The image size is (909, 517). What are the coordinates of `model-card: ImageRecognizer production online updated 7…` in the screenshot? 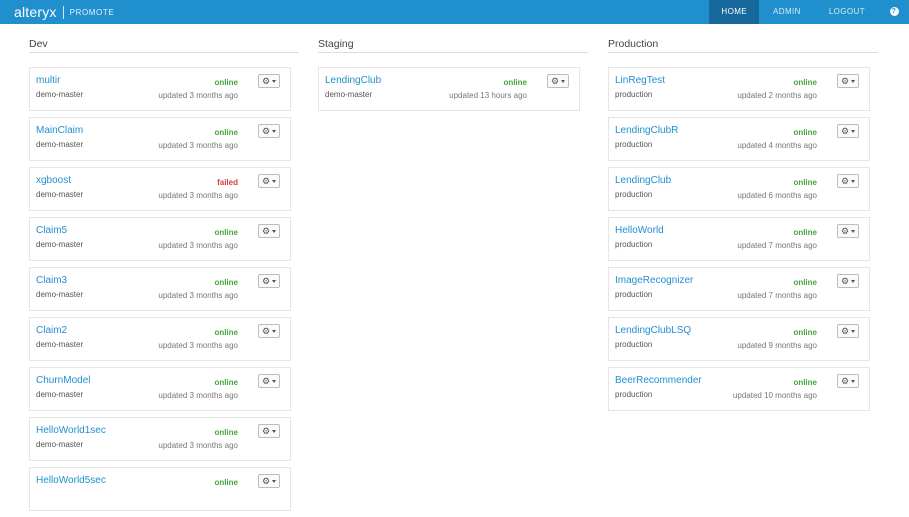 It's located at (739, 289).